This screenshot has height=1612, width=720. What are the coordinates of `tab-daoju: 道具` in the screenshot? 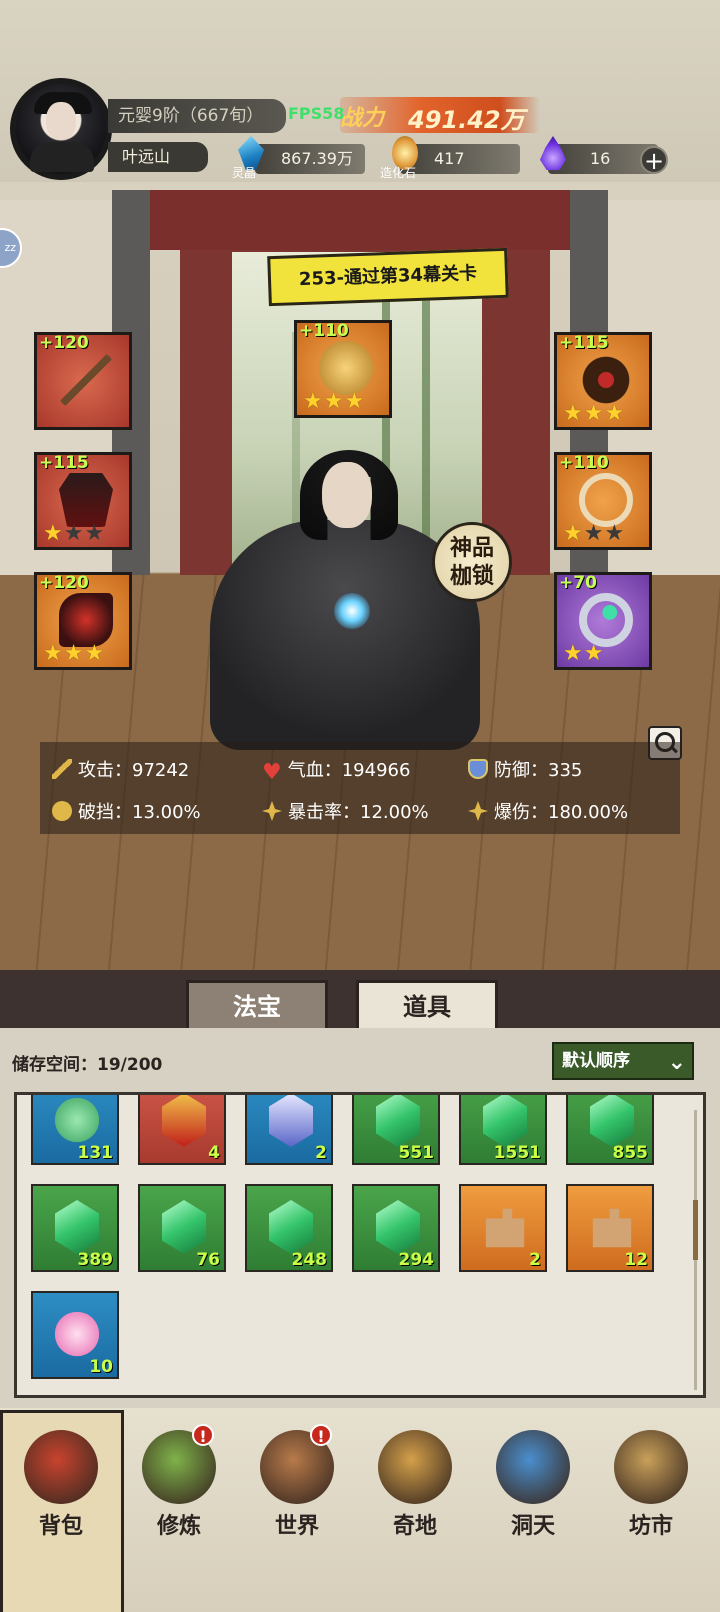 It's located at (427, 1006).